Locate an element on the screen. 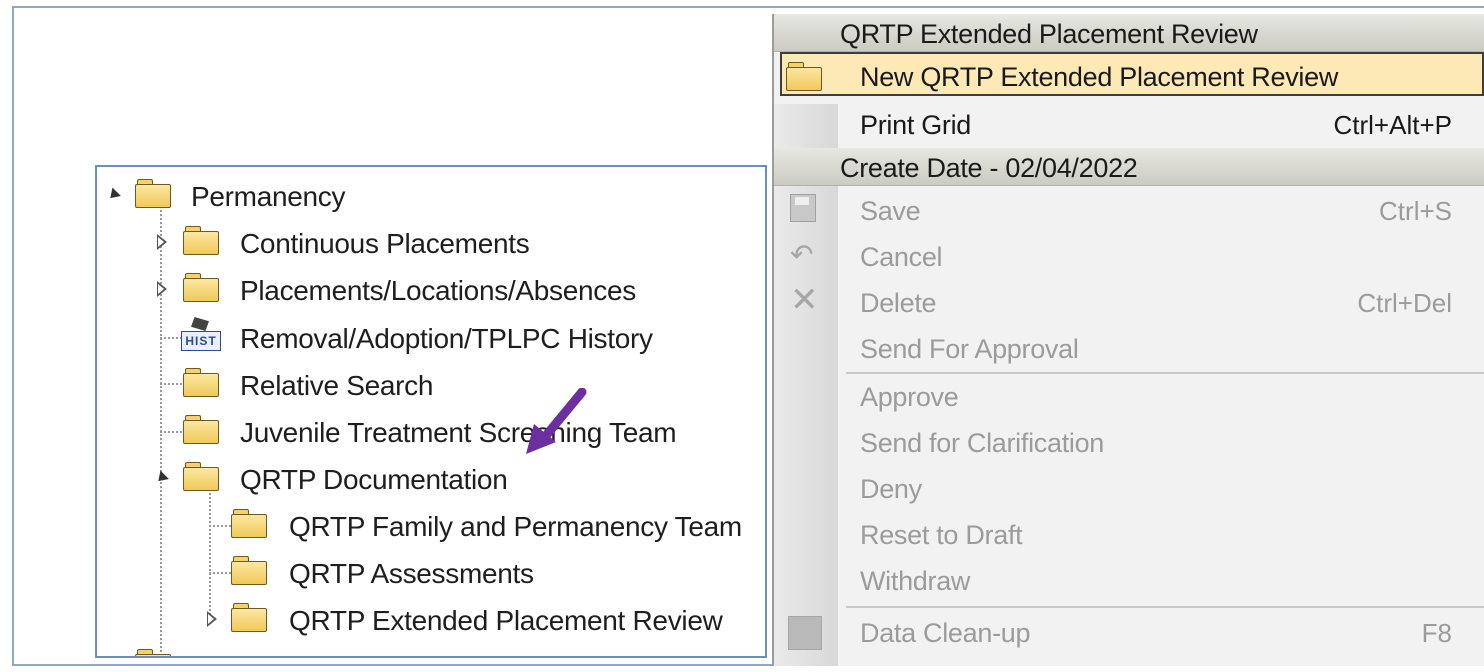 The height and width of the screenshot is (672, 1484). tree-item-continuous-placements: Continuous Placements is located at coordinates (397, 242).